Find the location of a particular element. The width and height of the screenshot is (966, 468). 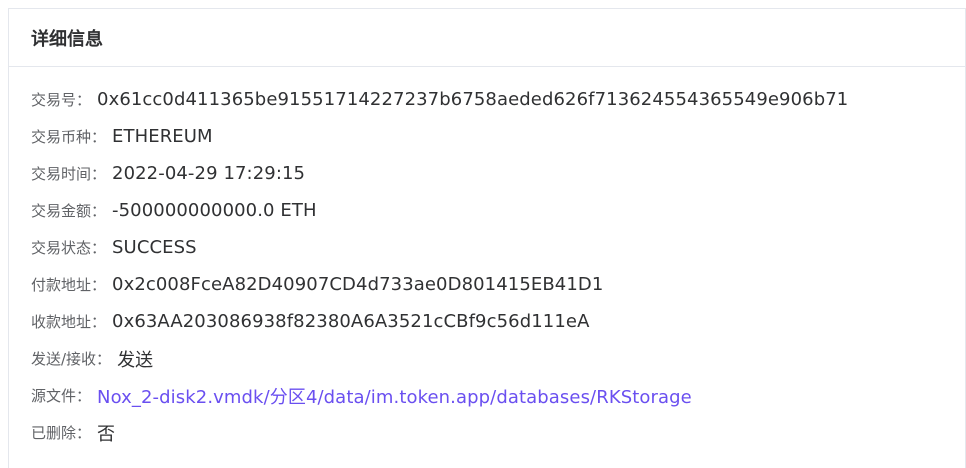

field-label: 源文件： is located at coordinates (61, 396).